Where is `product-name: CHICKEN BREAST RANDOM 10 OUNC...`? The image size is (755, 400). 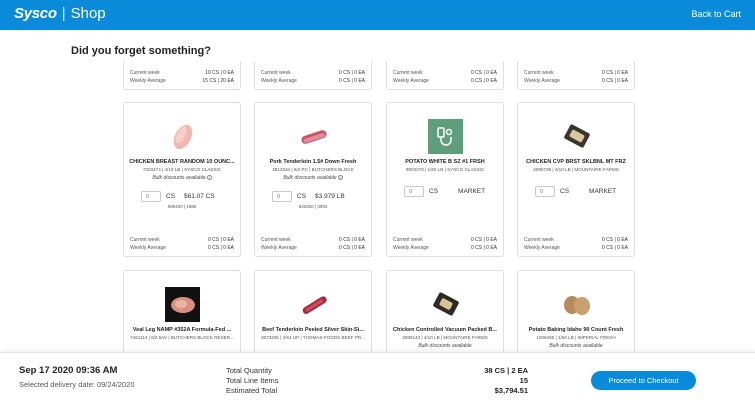
product-name: CHICKEN BREAST RANDOM 10 OUNC... is located at coordinates (182, 162).